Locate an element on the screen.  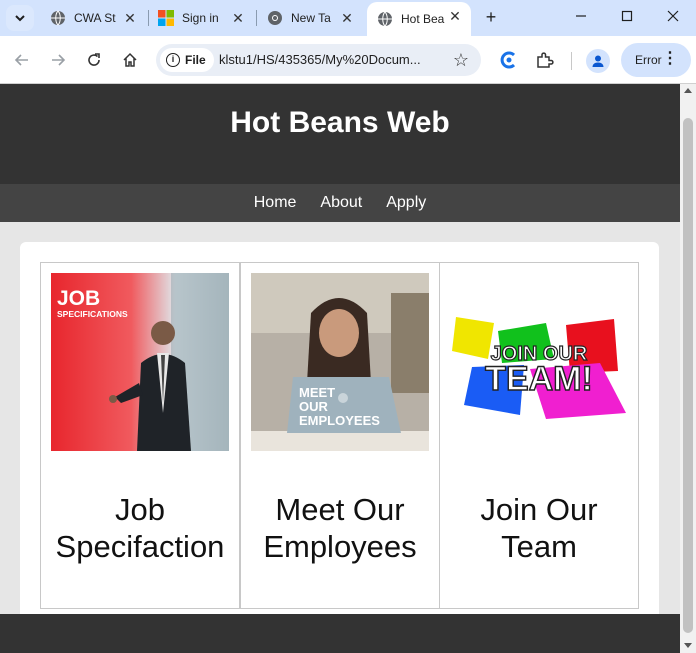
address-bar: i File klstu1/HS/435365/My%20Docum... ☆ is located at coordinates (318, 60).